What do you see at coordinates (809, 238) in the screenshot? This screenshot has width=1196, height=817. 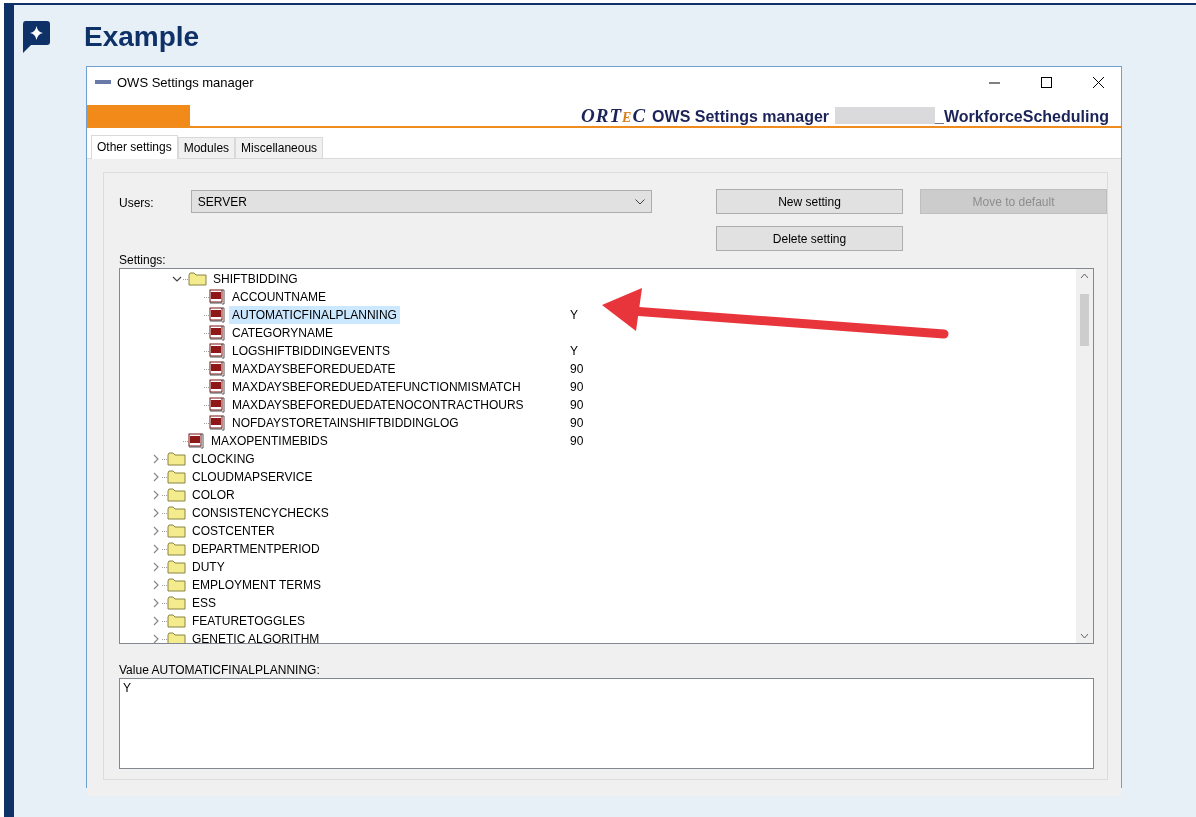 I see `action-button: Delete setting` at bounding box center [809, 238].